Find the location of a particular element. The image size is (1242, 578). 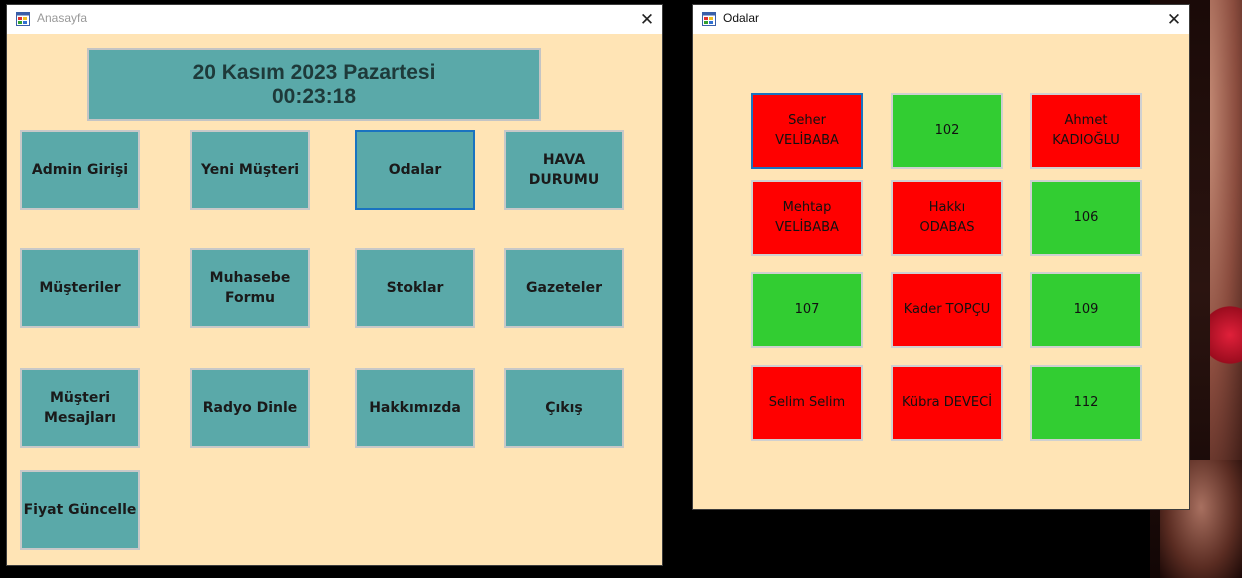

date-label: 20 Kasım 2023 Pazartesi is located at coordinates (314, 72).